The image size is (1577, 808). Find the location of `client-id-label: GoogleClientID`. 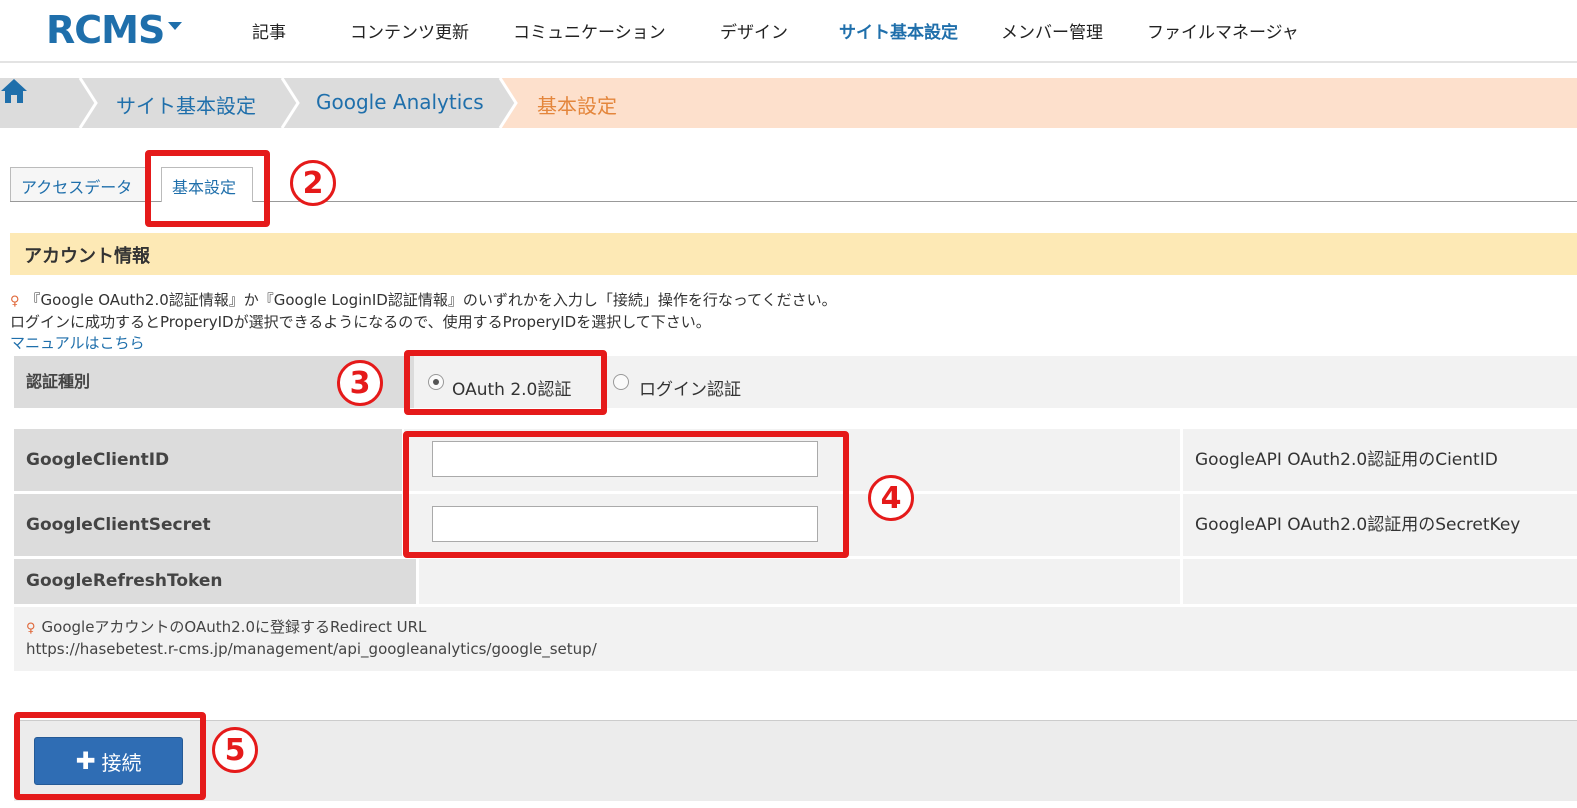

client-id-label: GoogleClientID is located at coordinates (208, 460).